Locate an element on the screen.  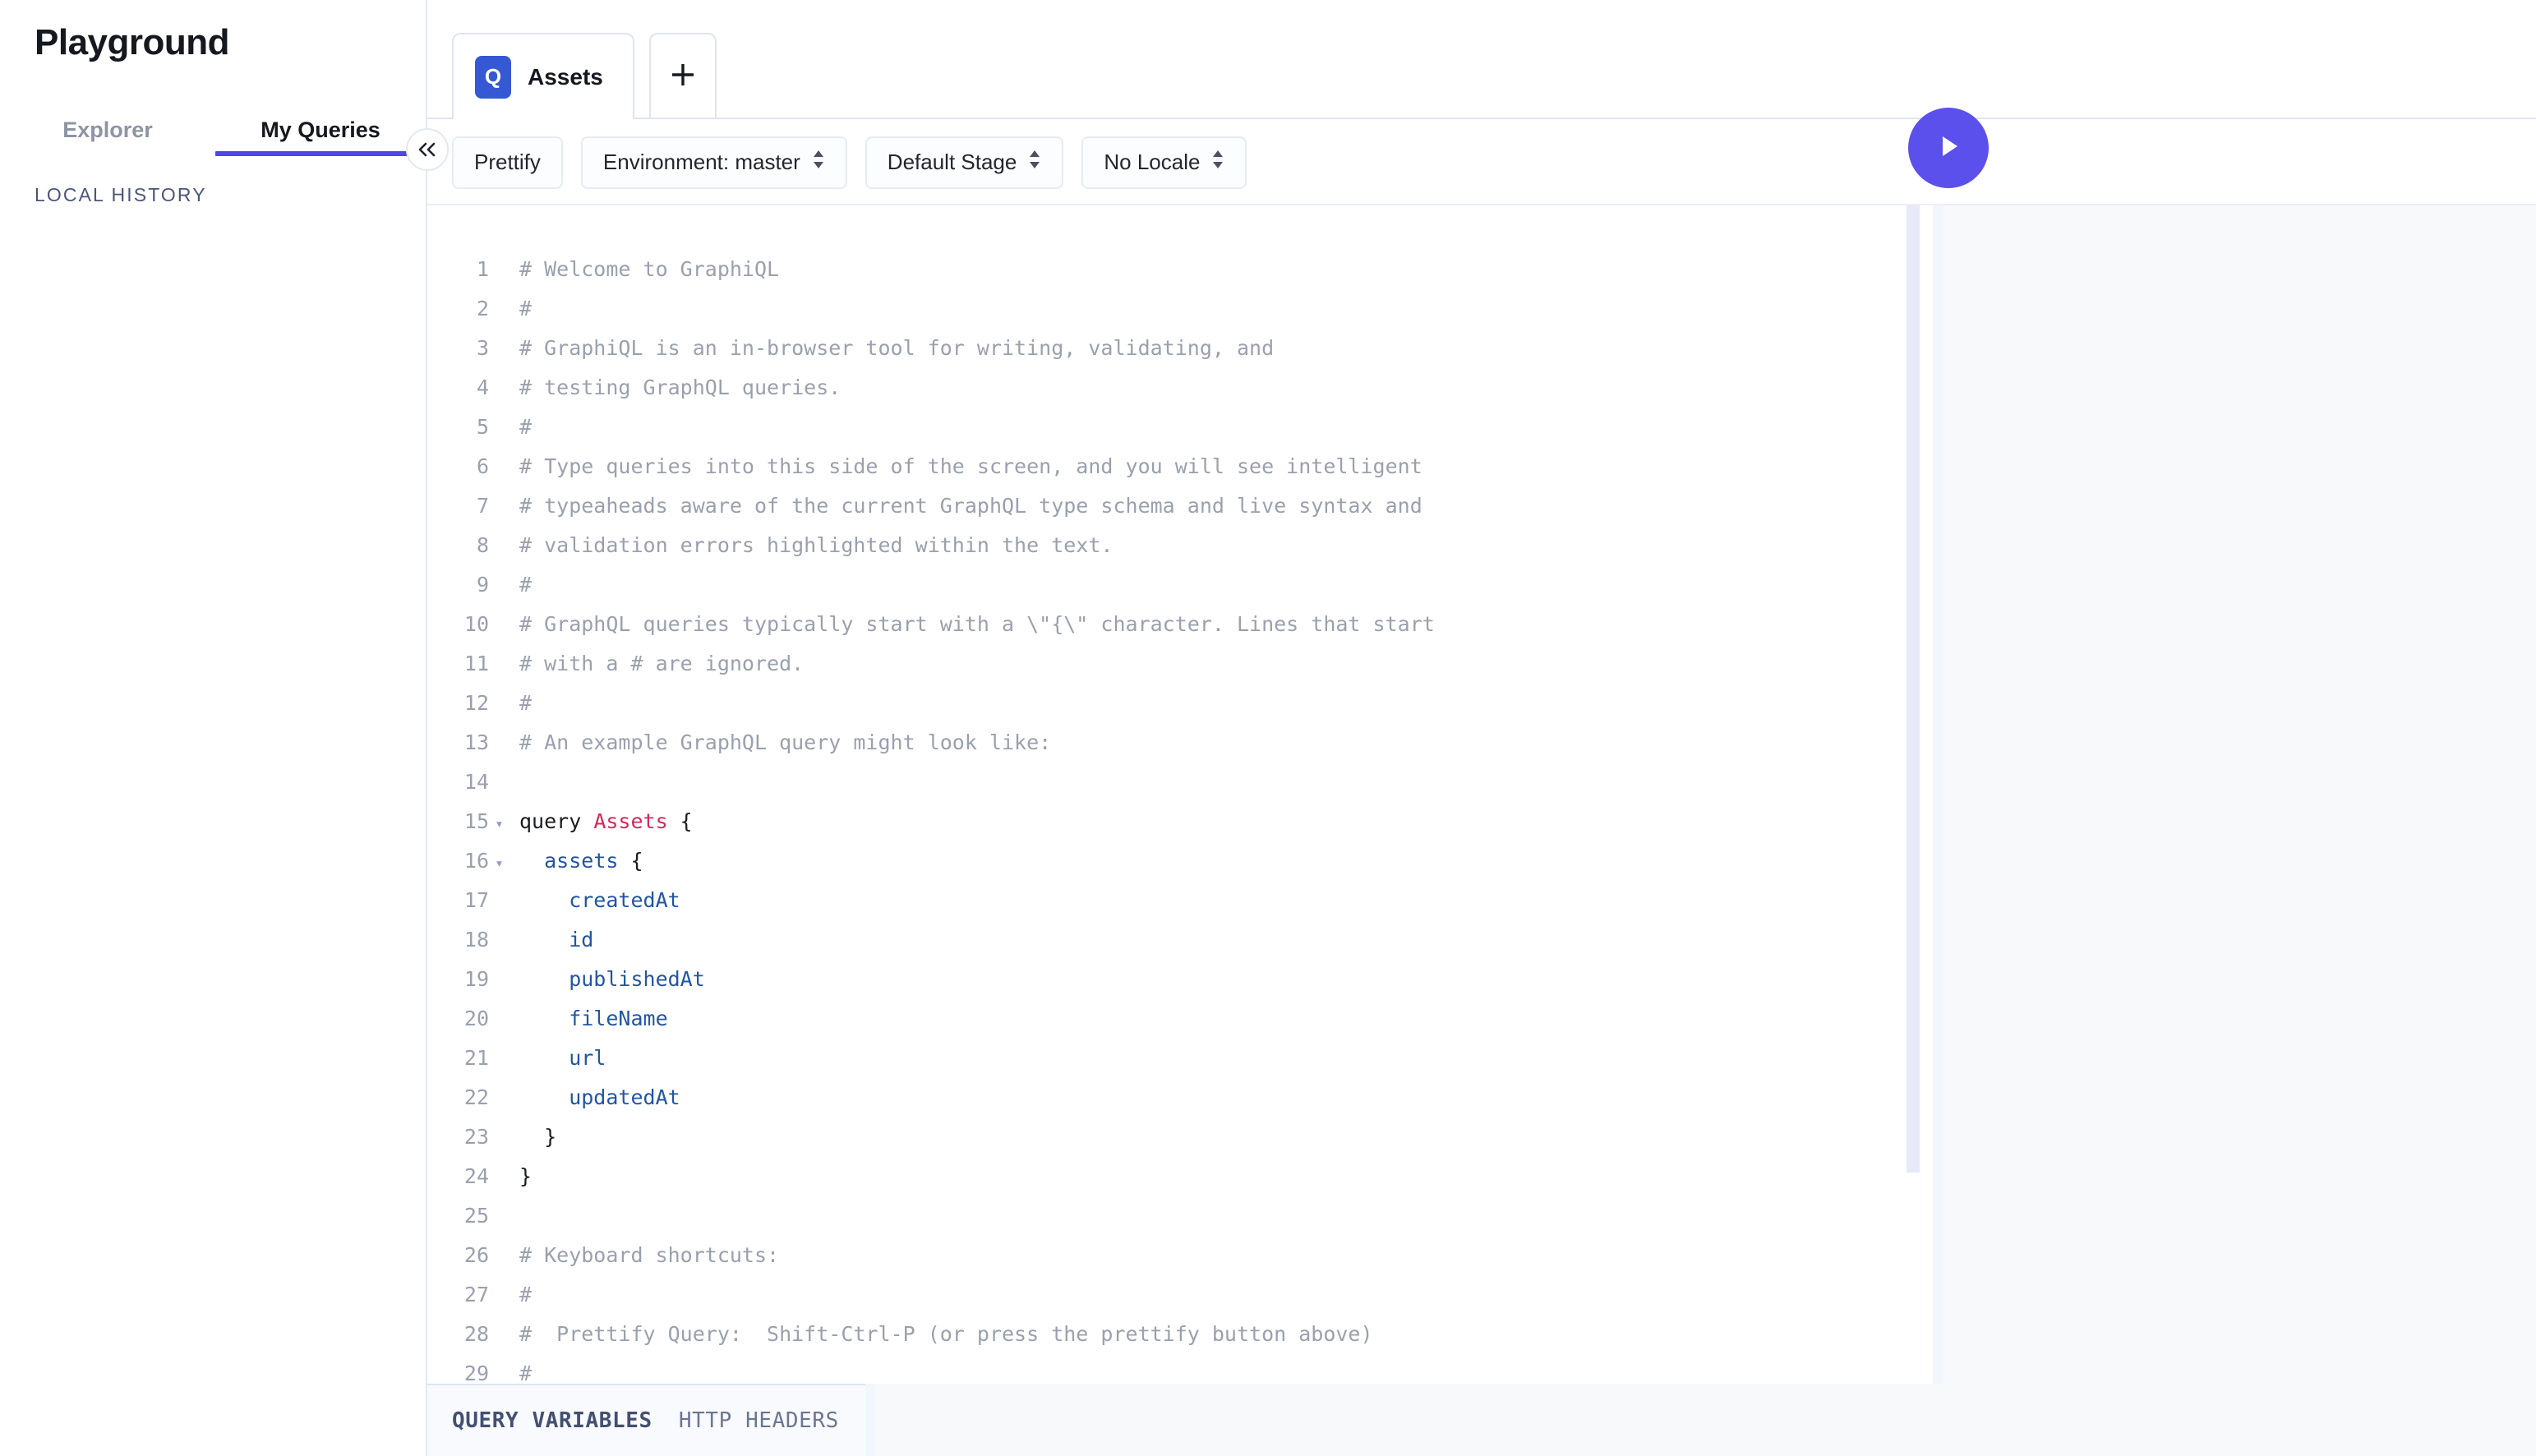
bottom-filler is located at coordinates (1700, 1420).